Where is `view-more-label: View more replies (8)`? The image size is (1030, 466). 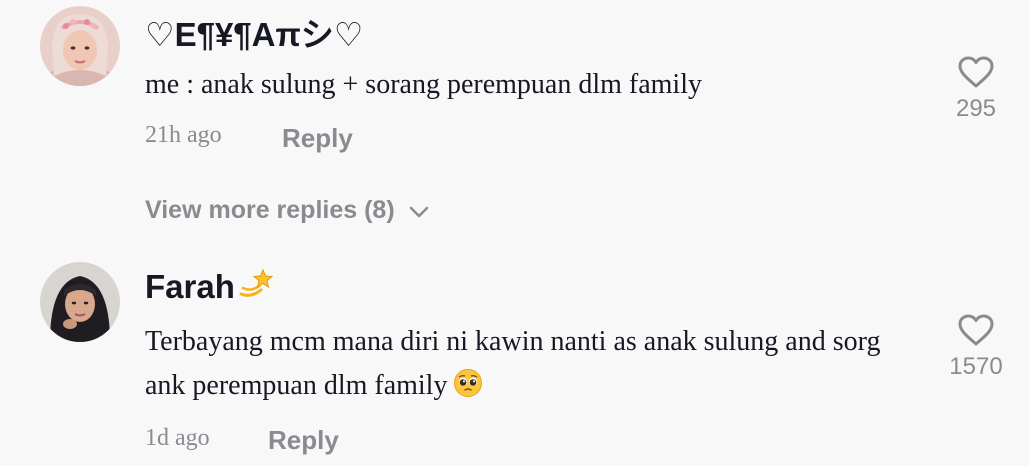
view-more-label: View more replies (8) is located at coordinates (270, 210).